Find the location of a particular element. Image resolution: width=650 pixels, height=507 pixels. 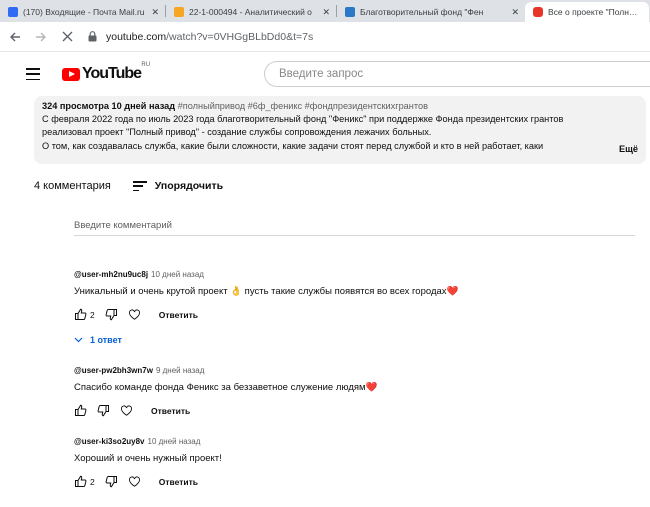

tab-title: (170) Входящие - Почта Mail.ru is located at coordinates (84, 12).